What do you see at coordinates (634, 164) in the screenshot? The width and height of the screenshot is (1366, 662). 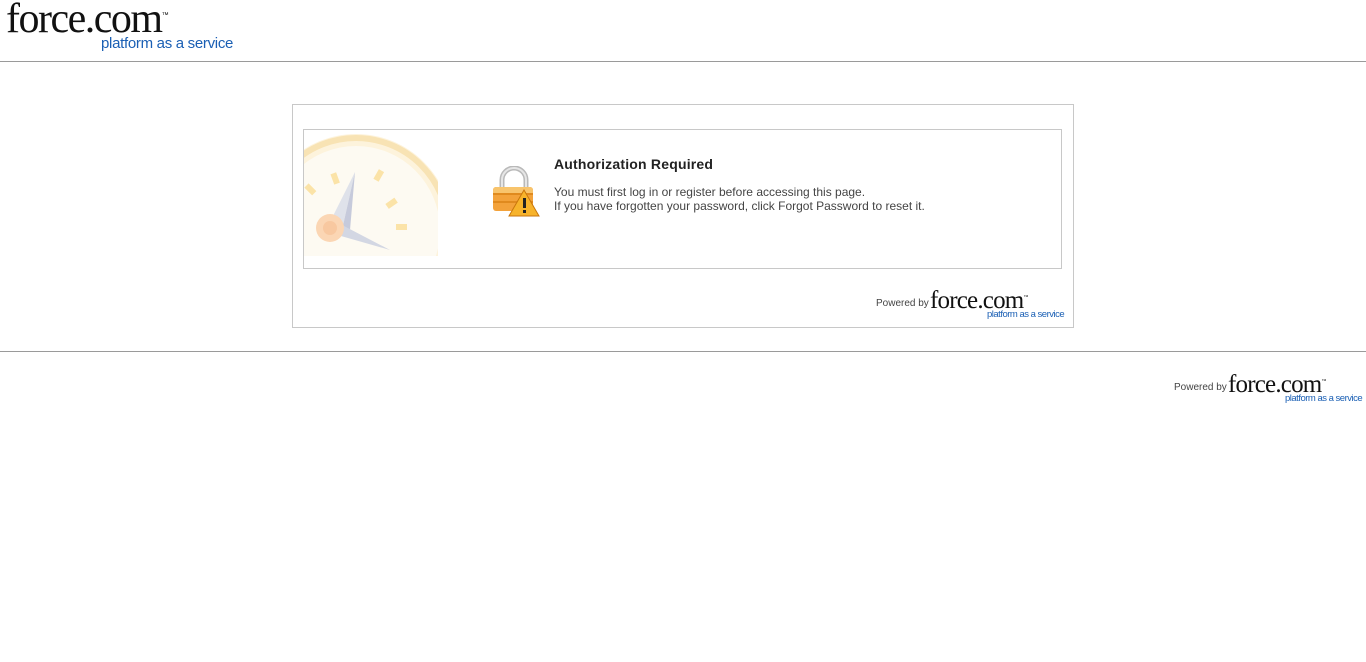 I see `auth-title: Authorization Required` at bounding box center [634, 164].